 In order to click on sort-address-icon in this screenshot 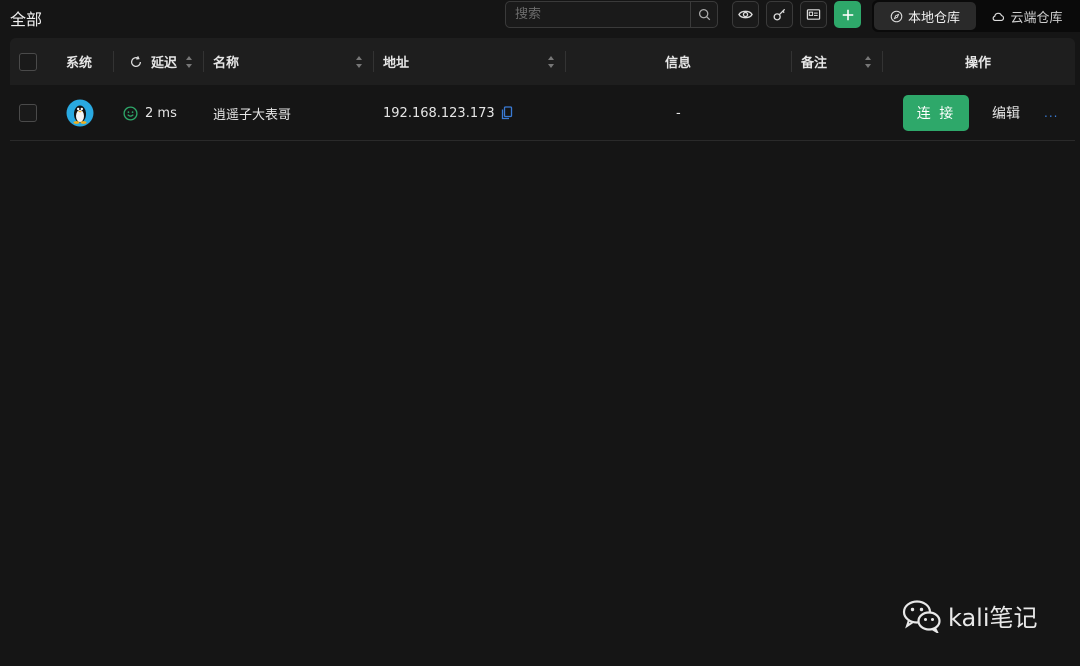, I will do `click(551, 62)`.